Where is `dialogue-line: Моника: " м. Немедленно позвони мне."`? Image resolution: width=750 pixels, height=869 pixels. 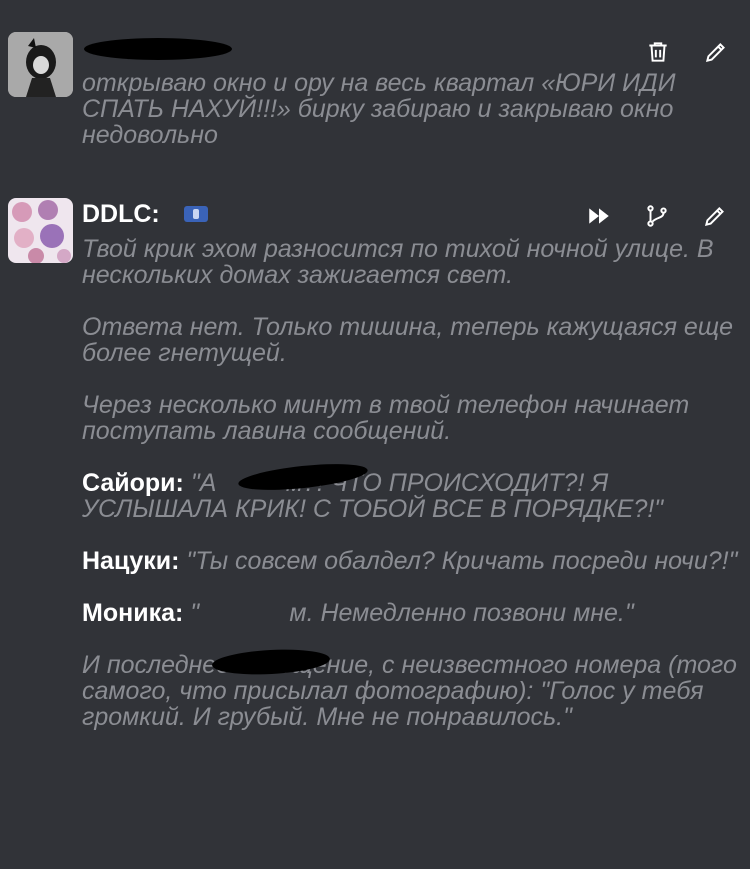 dialogue-line: Моника: " м. Немедленно позвони мне." is located at coordinates (412, 613).